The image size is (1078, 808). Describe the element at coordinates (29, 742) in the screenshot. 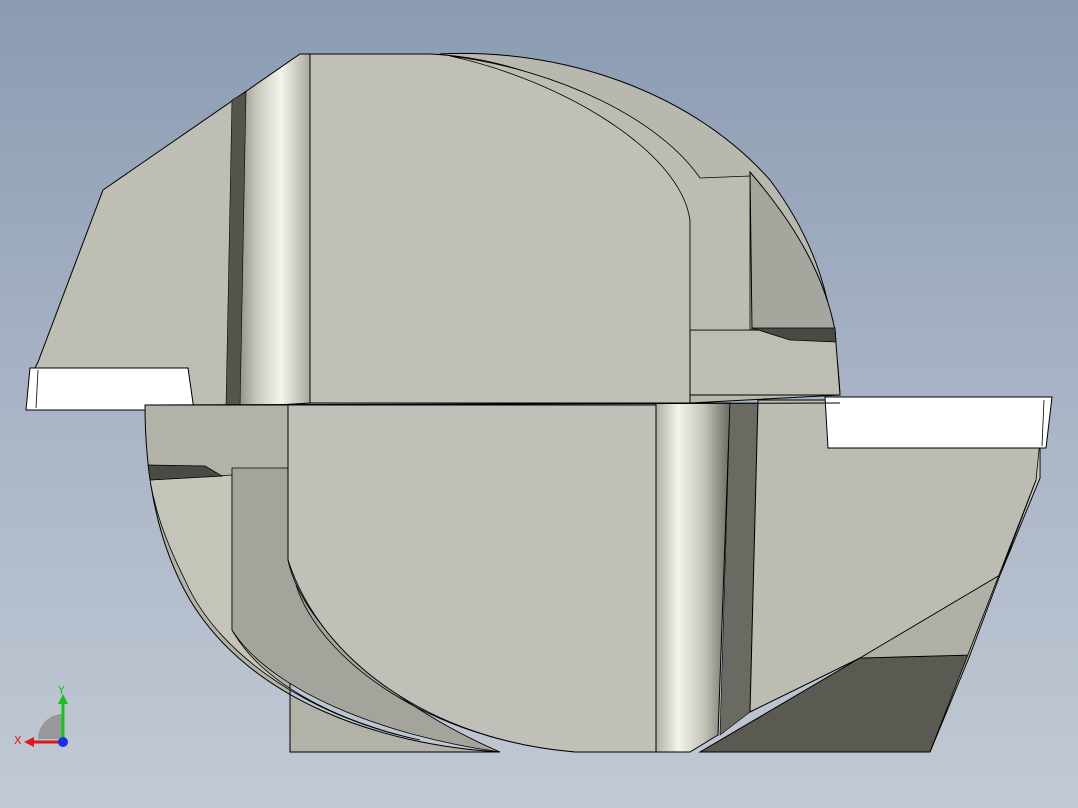

I see `x-axis-arrow-icon` at that location.